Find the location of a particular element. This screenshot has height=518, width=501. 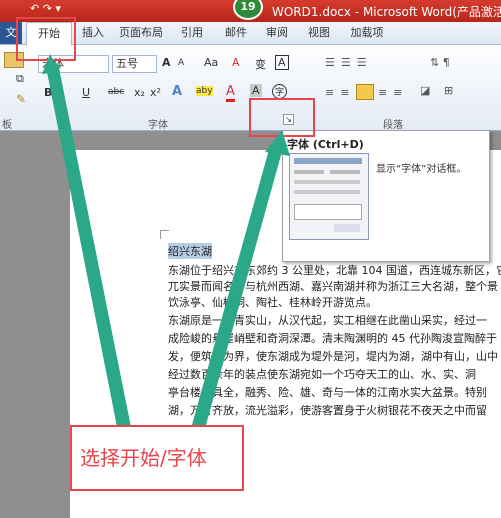

arrow-head-launcher is located at coordinates (277, 143).